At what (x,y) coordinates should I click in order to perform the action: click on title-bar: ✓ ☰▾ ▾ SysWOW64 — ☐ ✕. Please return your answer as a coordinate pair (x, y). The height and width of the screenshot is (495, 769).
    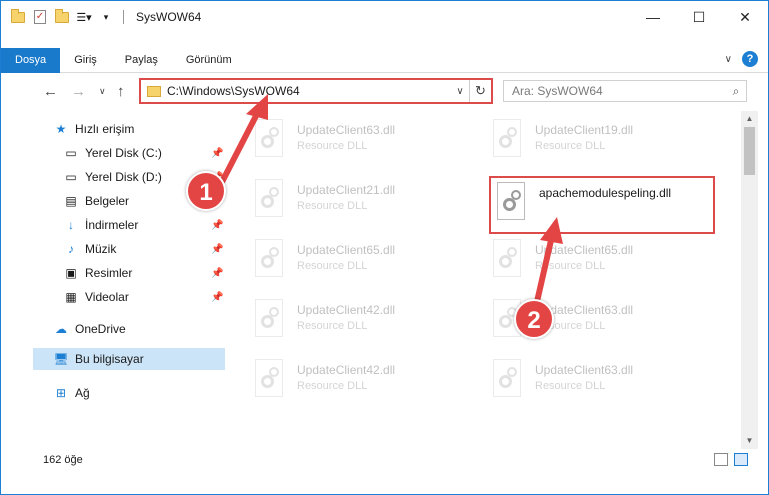
    Looking at the image, I should click on (384, 17).